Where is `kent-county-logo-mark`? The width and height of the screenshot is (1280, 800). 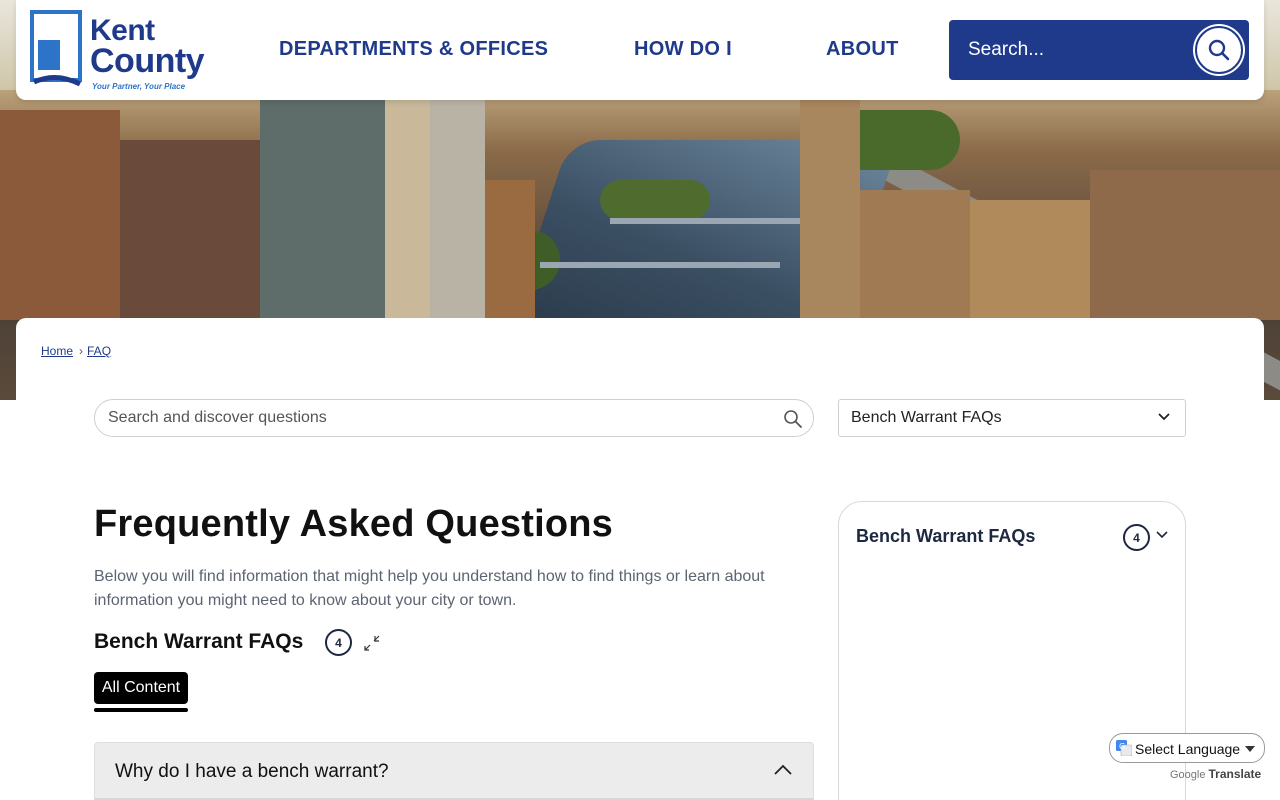 kent-county-logo-mark is located at coordinates (56, 48).